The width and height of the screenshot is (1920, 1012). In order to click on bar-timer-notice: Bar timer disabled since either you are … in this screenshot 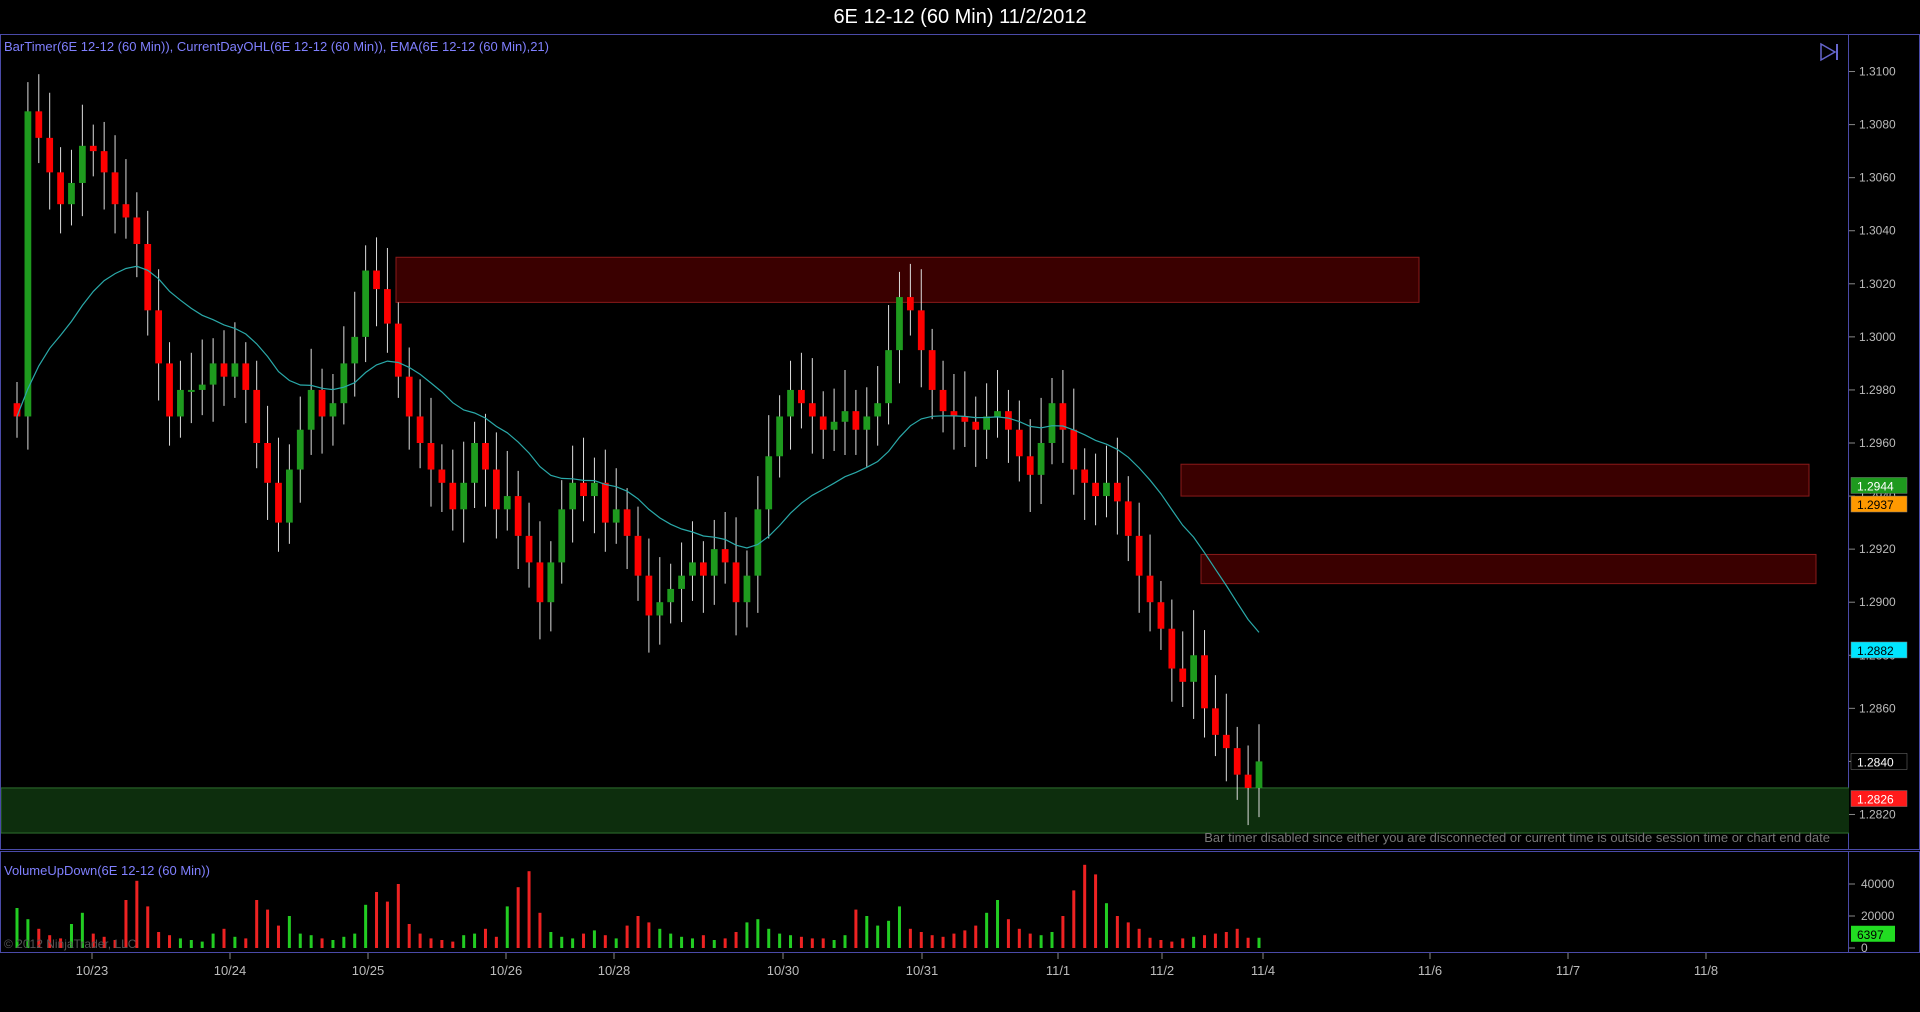, I will do `click(1517, 837)`.